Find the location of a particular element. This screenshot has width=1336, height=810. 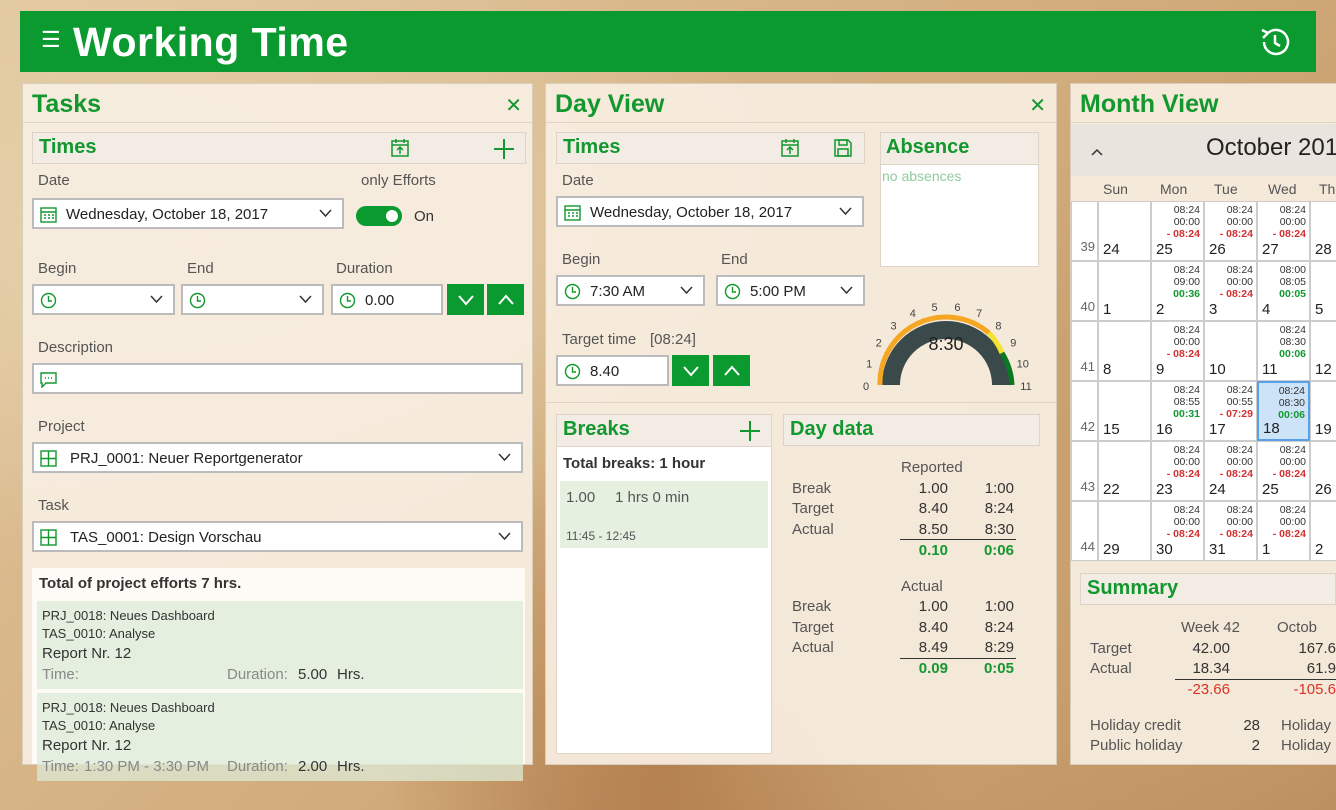

gauge-tick-label: 1 is located at coordinates (869, 365).